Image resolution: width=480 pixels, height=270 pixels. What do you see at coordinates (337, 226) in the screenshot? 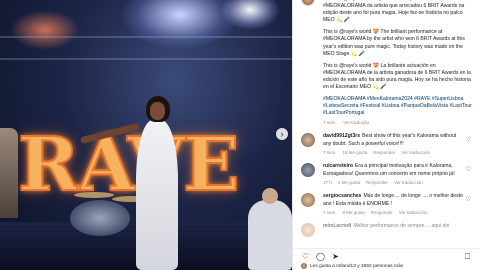
I see `comment-username: mimi.acredi` at bounding box center [337, 226].